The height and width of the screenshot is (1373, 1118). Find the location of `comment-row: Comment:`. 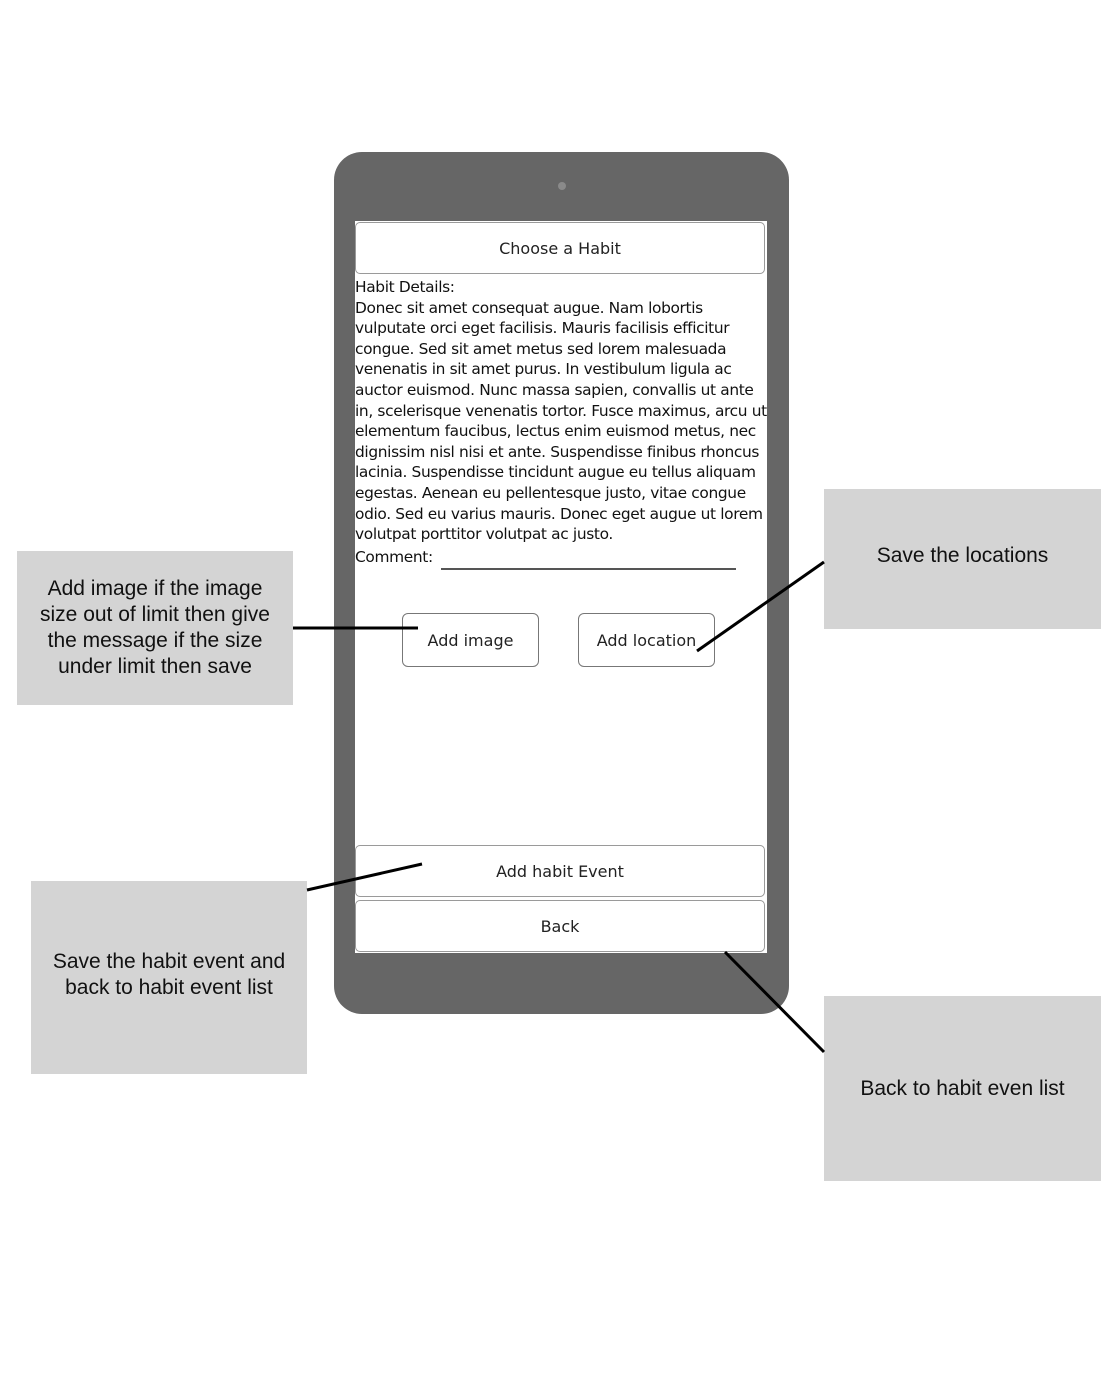

comment-row: Comment: is located at coordinates (561, 559).